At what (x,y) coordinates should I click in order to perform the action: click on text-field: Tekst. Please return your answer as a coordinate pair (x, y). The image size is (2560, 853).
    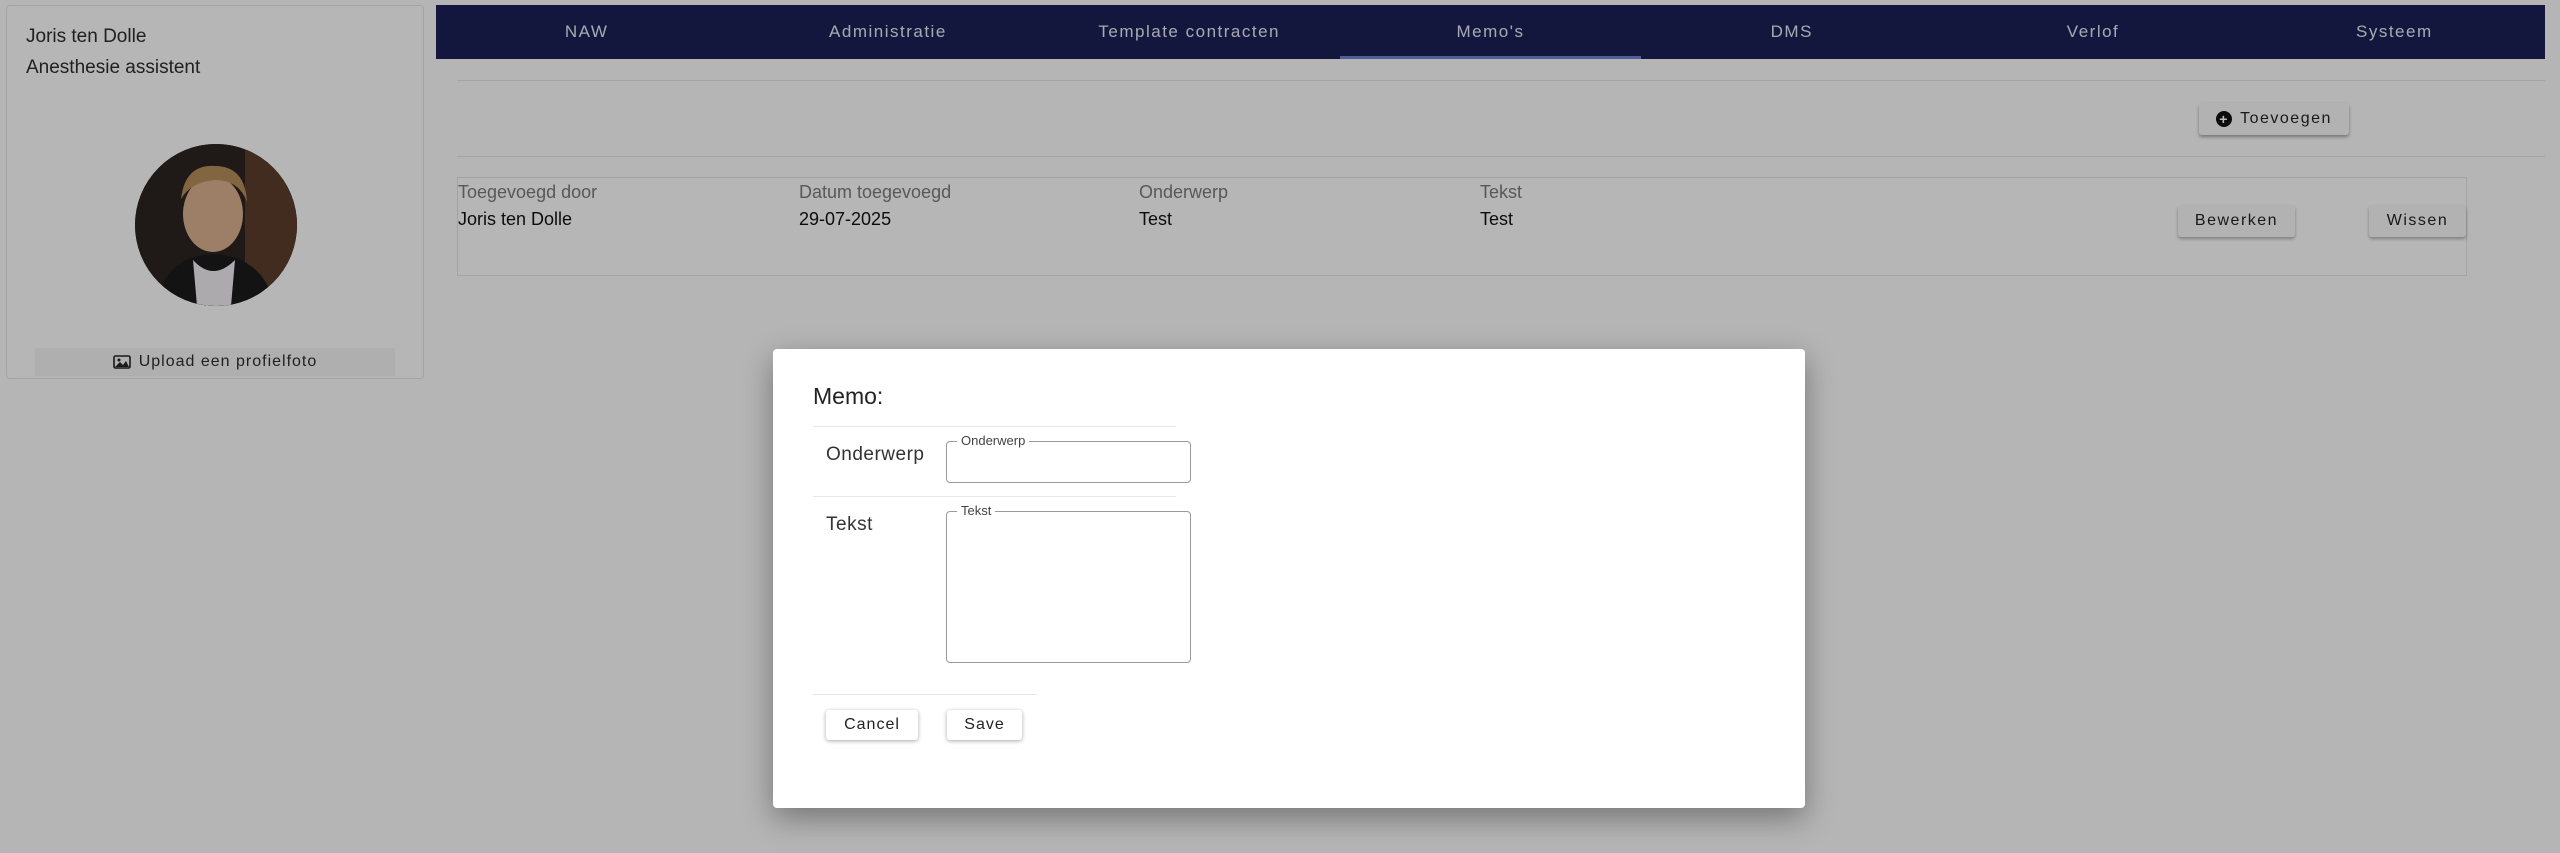
    Looking at the image, I should click on (1068, 583).